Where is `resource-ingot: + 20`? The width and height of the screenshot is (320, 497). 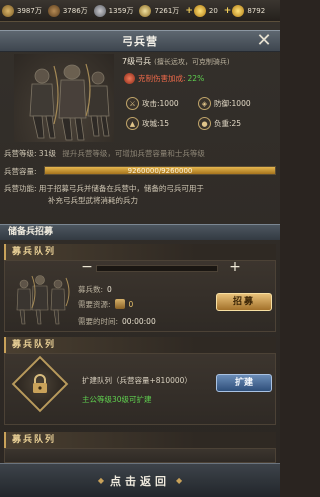
resource-ingot: + 20 is located at coordinates (201, 10).